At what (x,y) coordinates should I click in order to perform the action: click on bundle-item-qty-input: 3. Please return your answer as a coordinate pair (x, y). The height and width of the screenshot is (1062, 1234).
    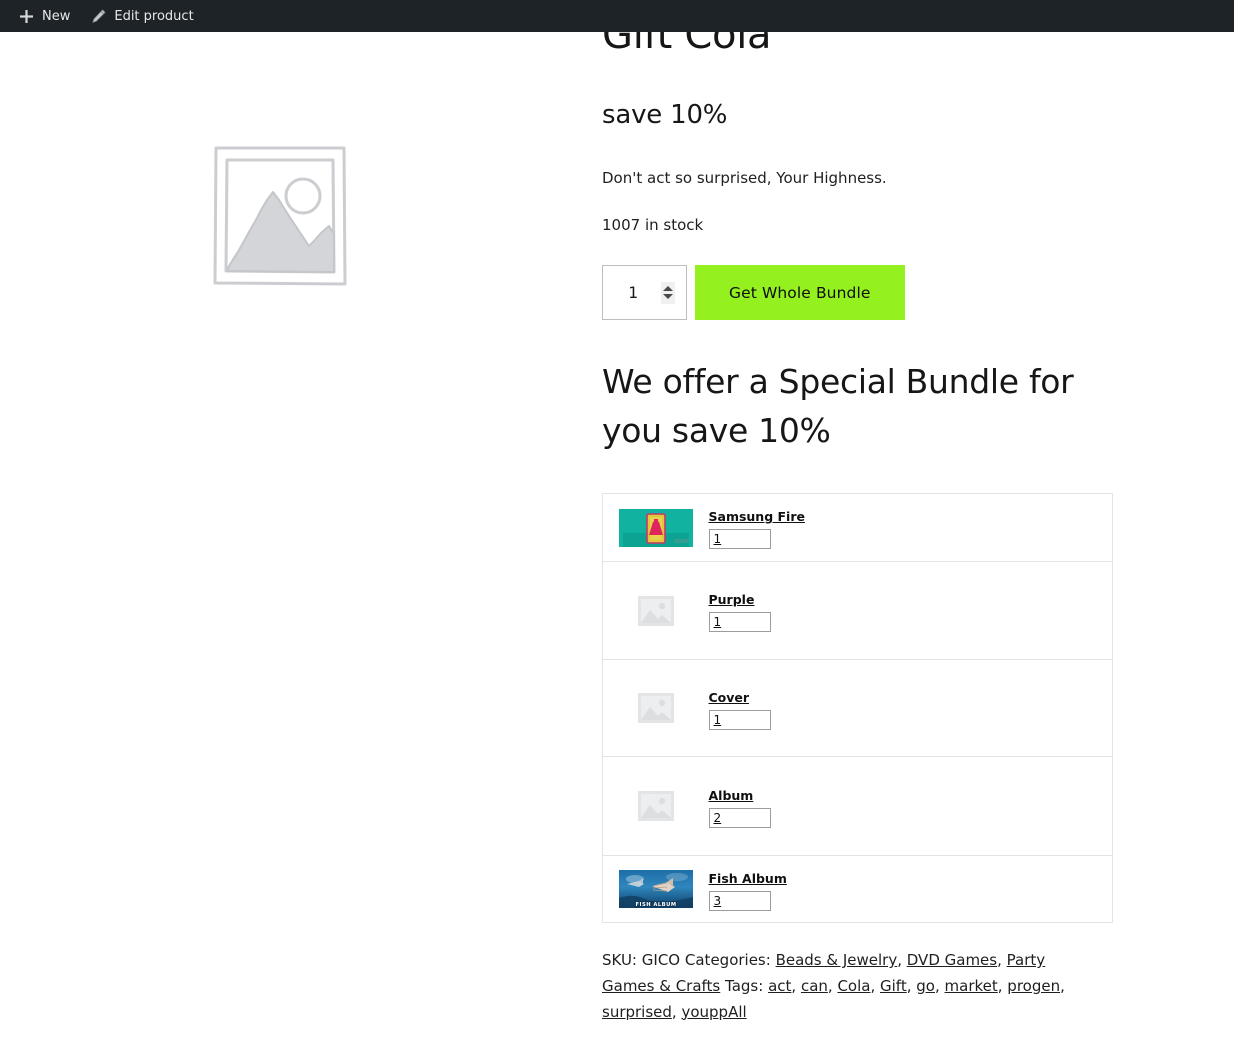
    Looking at the image, I should click on (739, 900).